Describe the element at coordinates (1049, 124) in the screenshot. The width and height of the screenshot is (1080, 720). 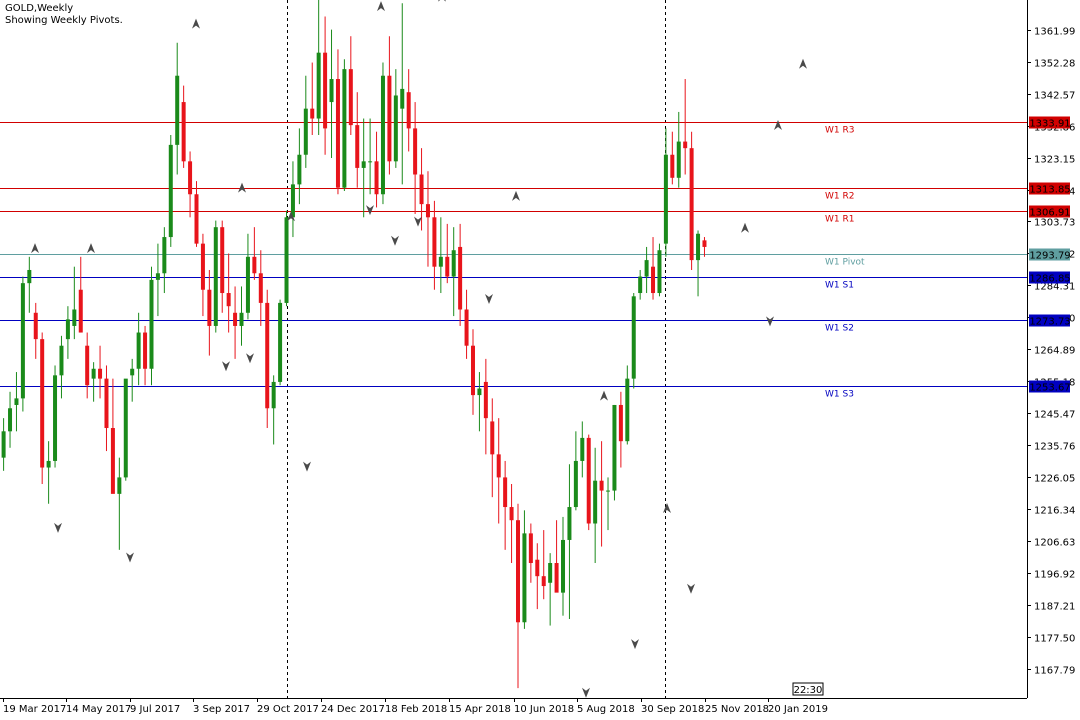
I see `pivot-level-badge-text: 1333.91` at that location.